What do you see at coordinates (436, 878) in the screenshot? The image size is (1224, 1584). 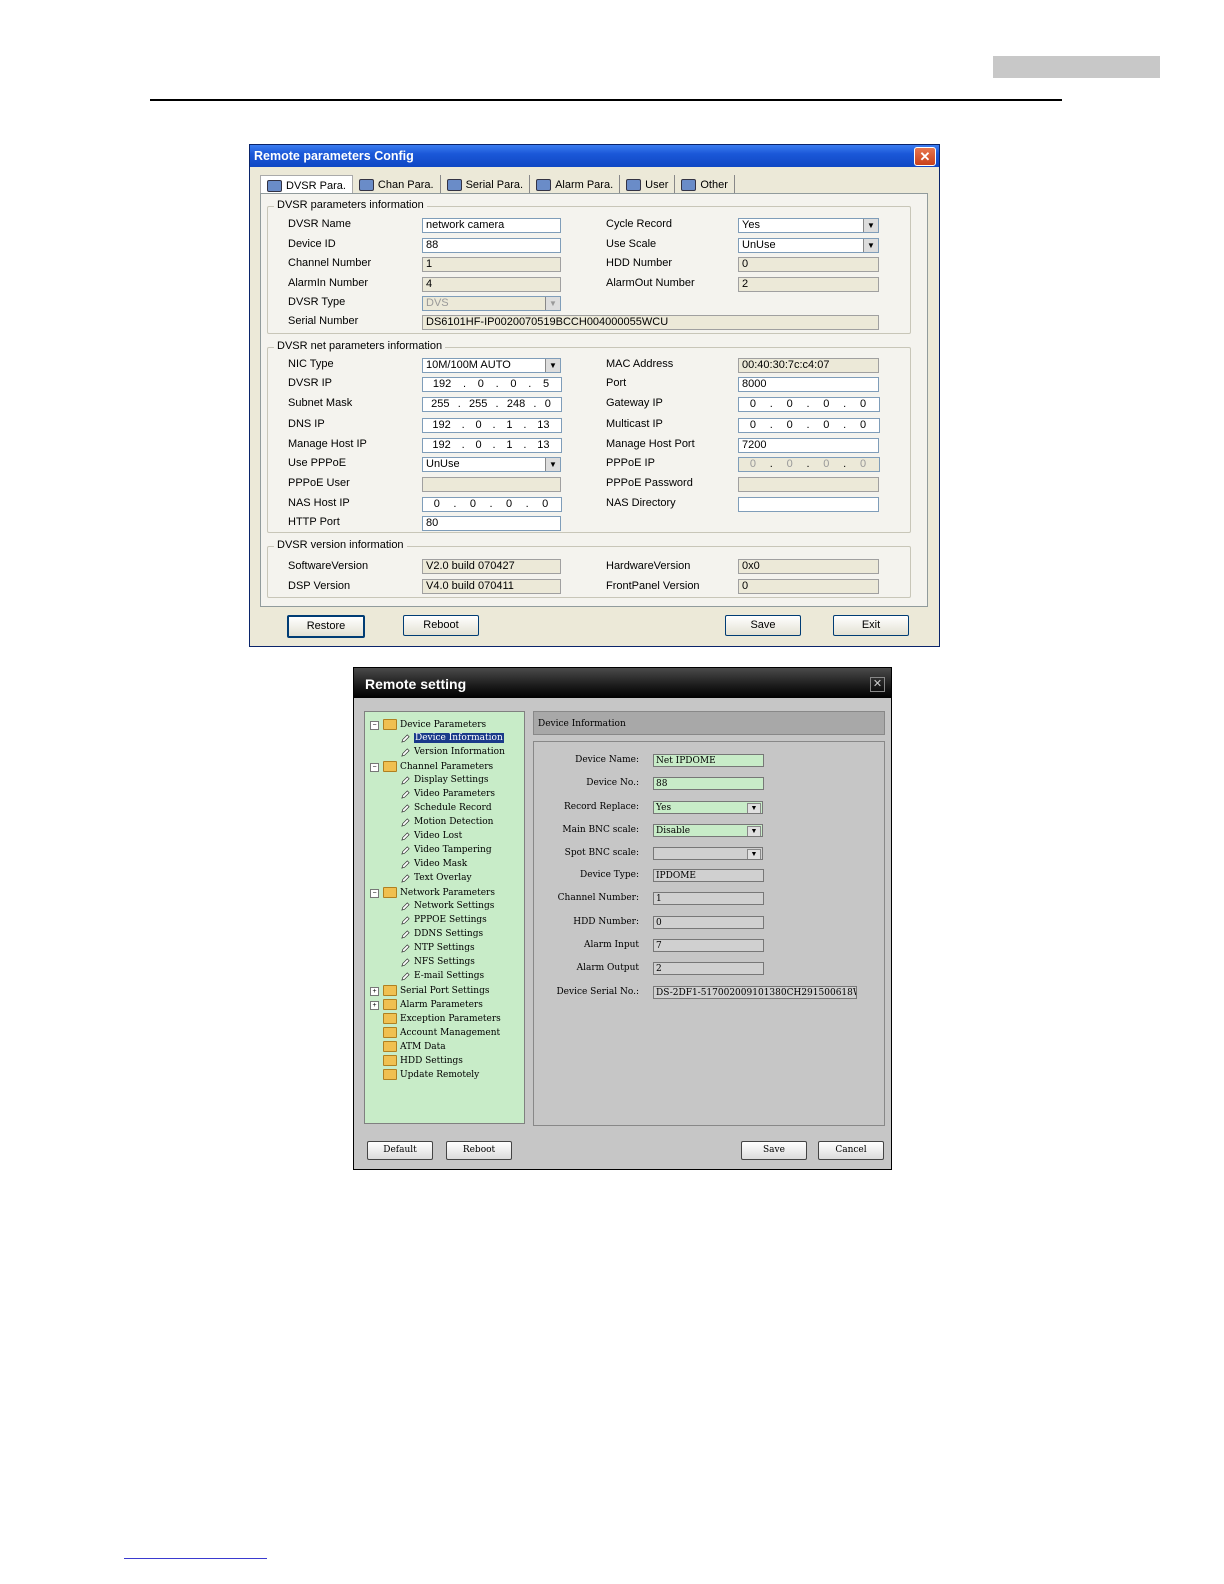 I see `tree-text-overlay: Text Overlay` at bounding box center [436, 878].